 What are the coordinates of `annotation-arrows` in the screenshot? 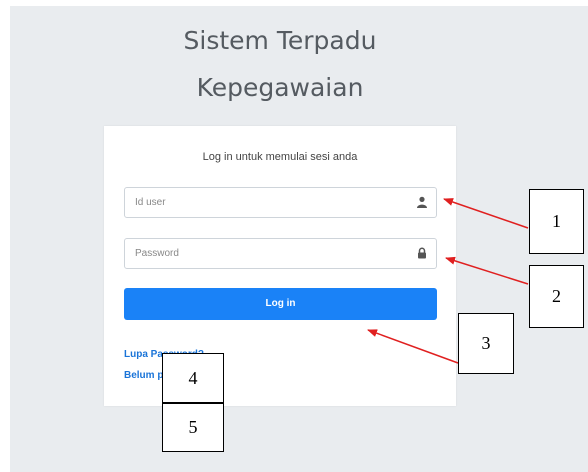 It's located at (448, 281).